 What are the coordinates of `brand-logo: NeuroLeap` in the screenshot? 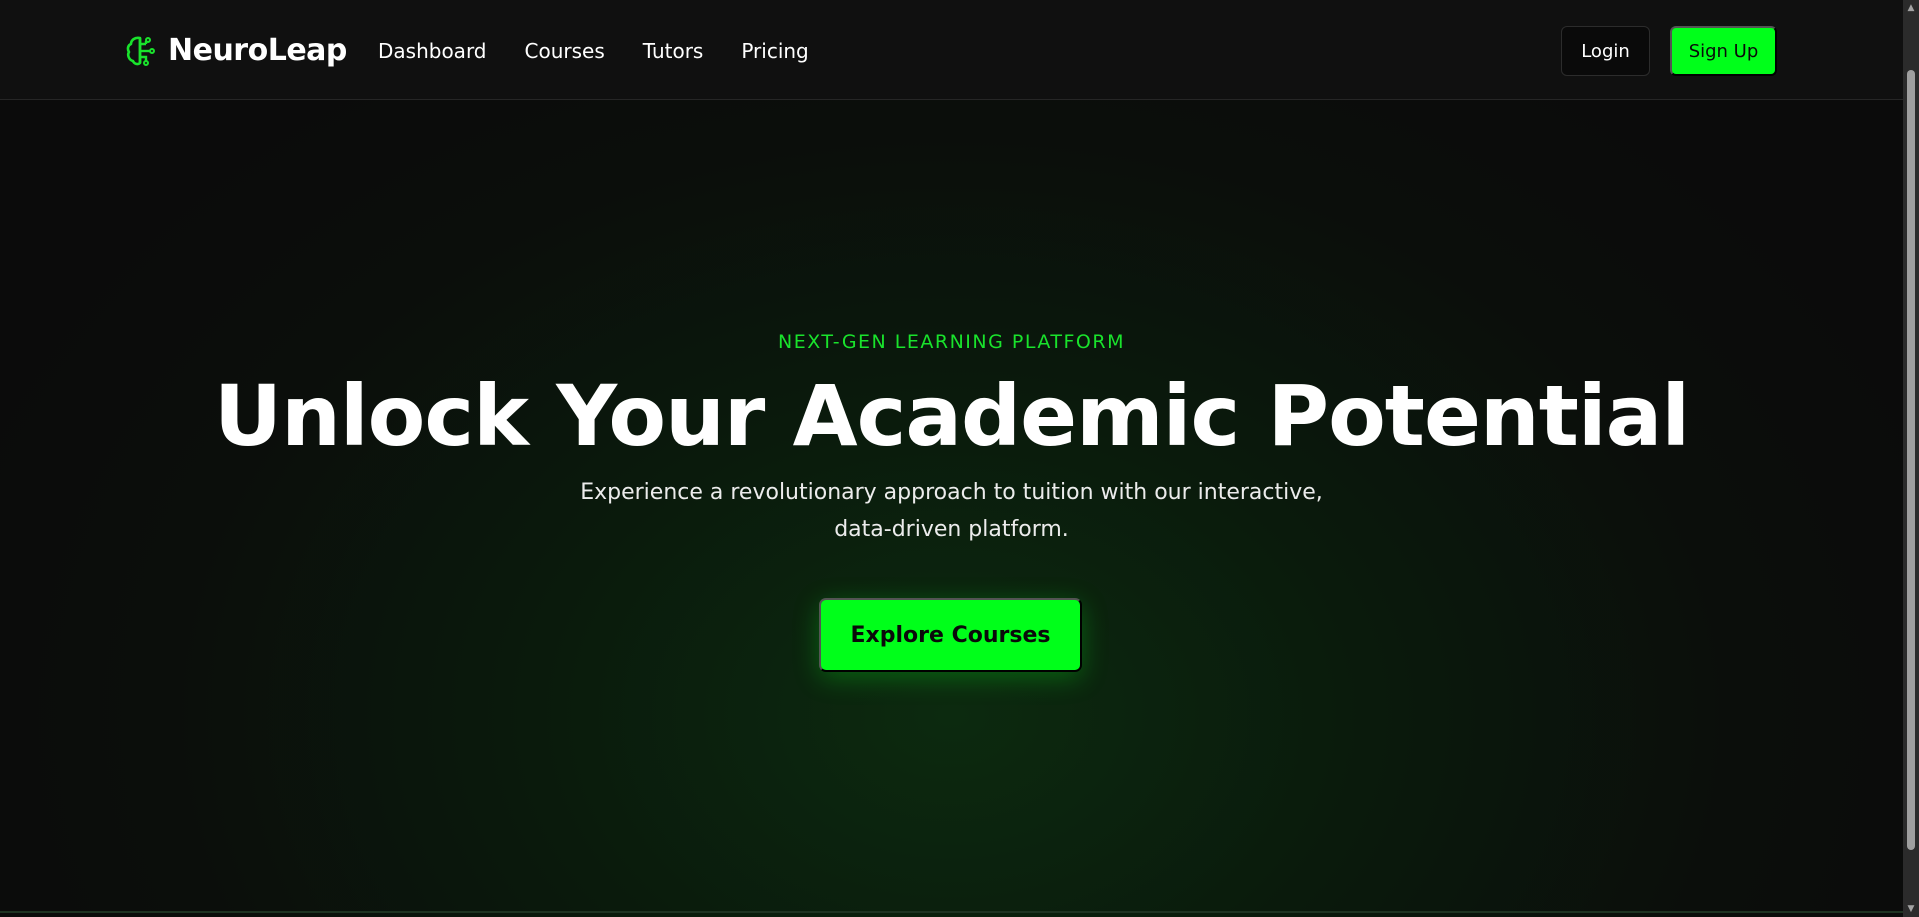 It's located at (236, 51).